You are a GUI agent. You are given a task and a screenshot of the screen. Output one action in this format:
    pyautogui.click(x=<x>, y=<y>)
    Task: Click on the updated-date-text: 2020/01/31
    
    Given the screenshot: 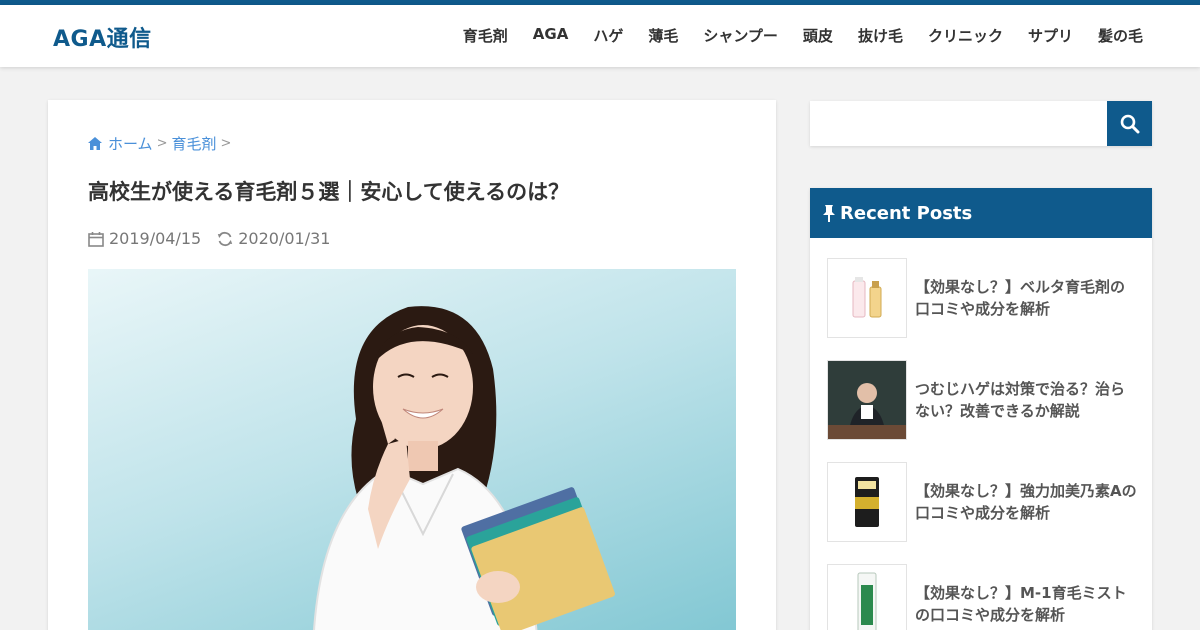 What is the action you would take?
    pyautogui.click(x=284, y=238)
    